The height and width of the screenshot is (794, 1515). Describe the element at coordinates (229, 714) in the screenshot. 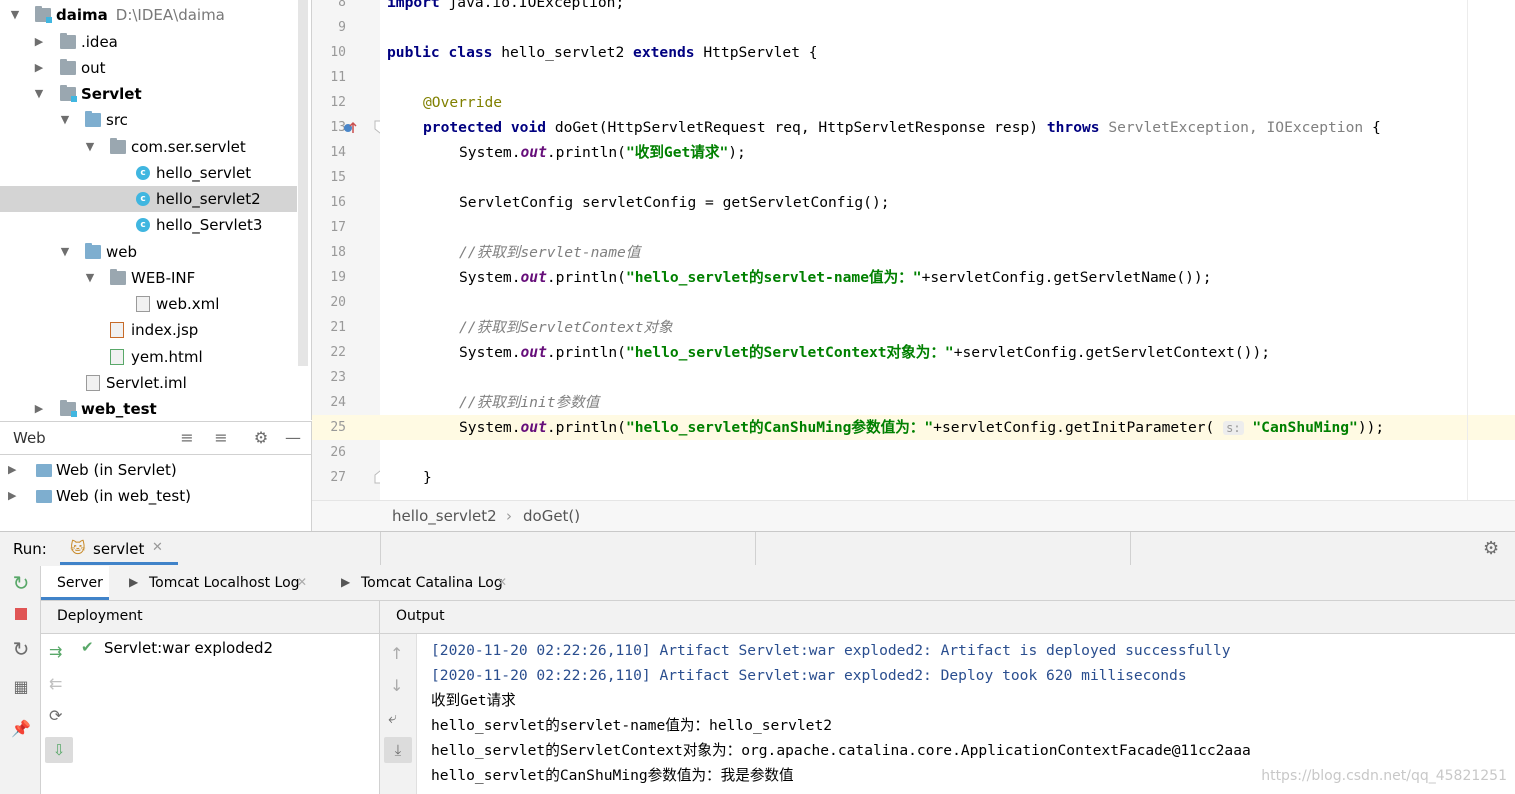

I see `deployment-list: ✔ Servlet:war exploded2` at that location.